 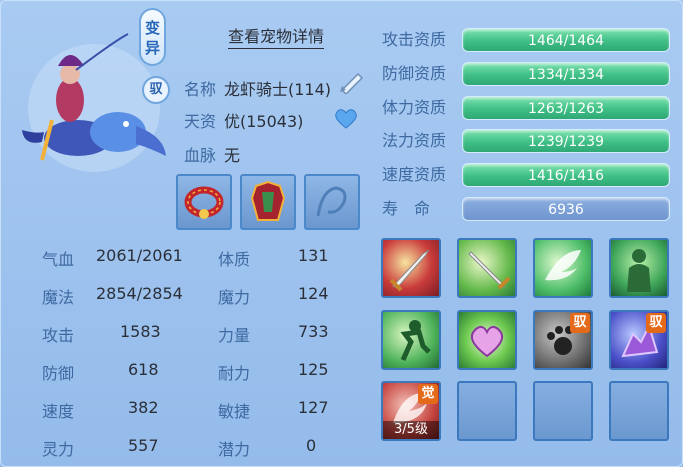 What do you see at coordinates (234, 449) in the screenshot?
I see `attr-label-potential: 潜力` at bounding box center [234, 449].